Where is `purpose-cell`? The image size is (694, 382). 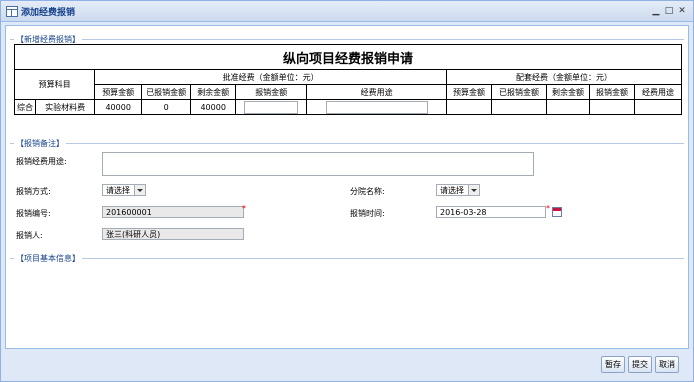 purpose-cell is located at coordinates (376, 107).